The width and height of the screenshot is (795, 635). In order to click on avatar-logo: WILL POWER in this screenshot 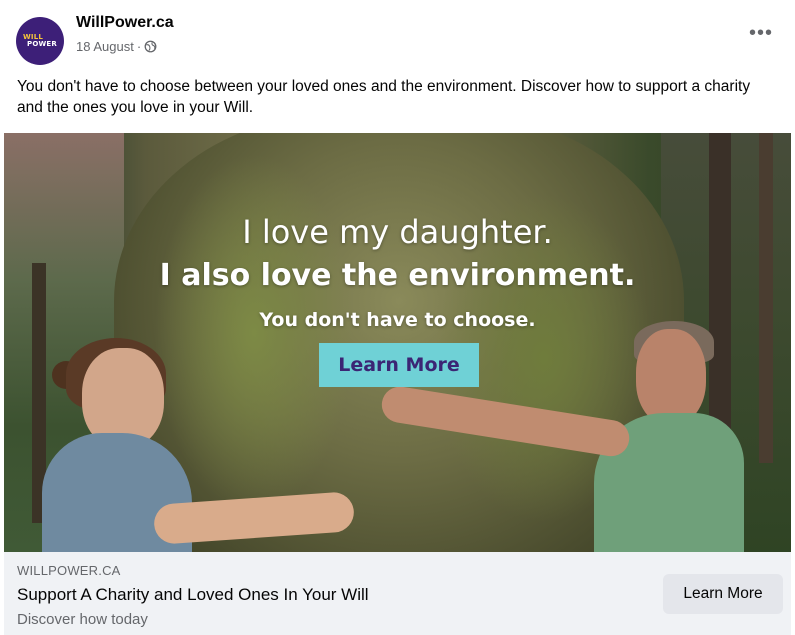, I will do `click(40, 41)`.